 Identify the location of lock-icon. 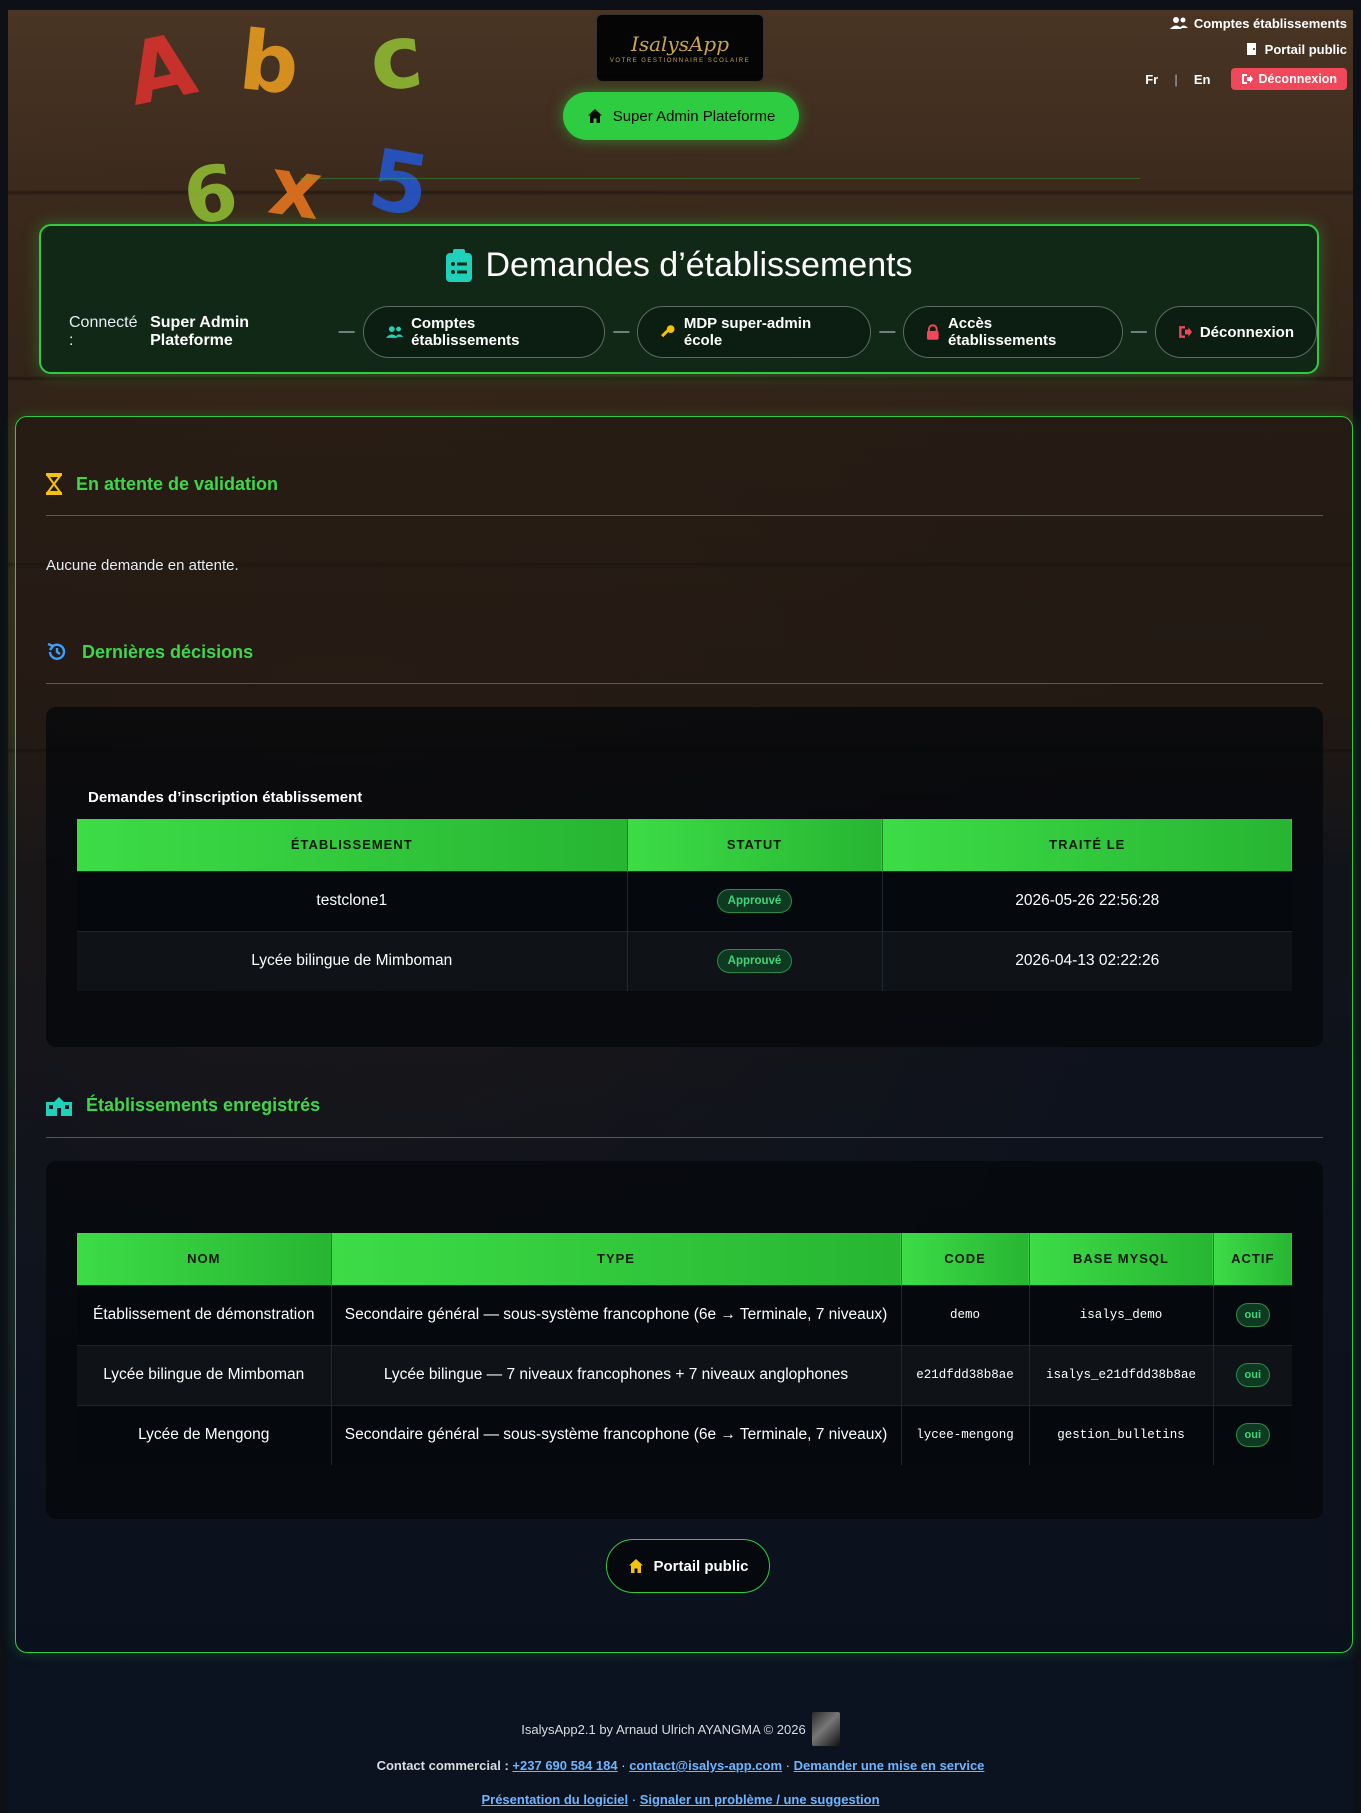
(933, 332).